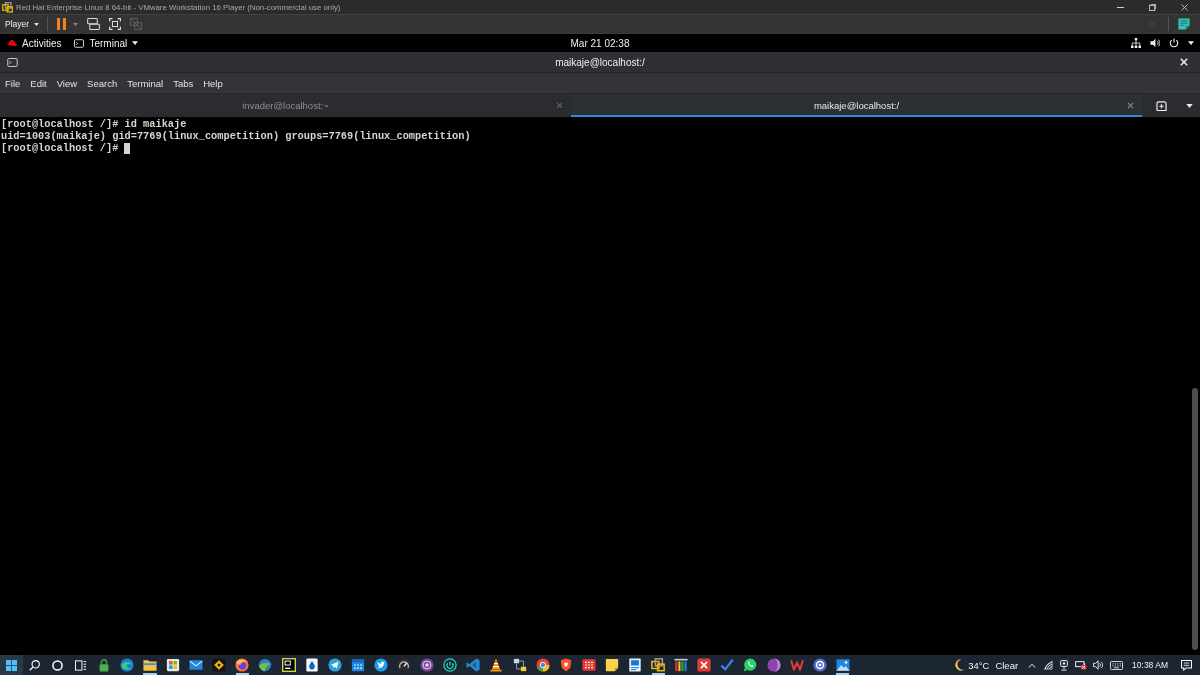  I want to click on gauge-icon, so click(404, 665).